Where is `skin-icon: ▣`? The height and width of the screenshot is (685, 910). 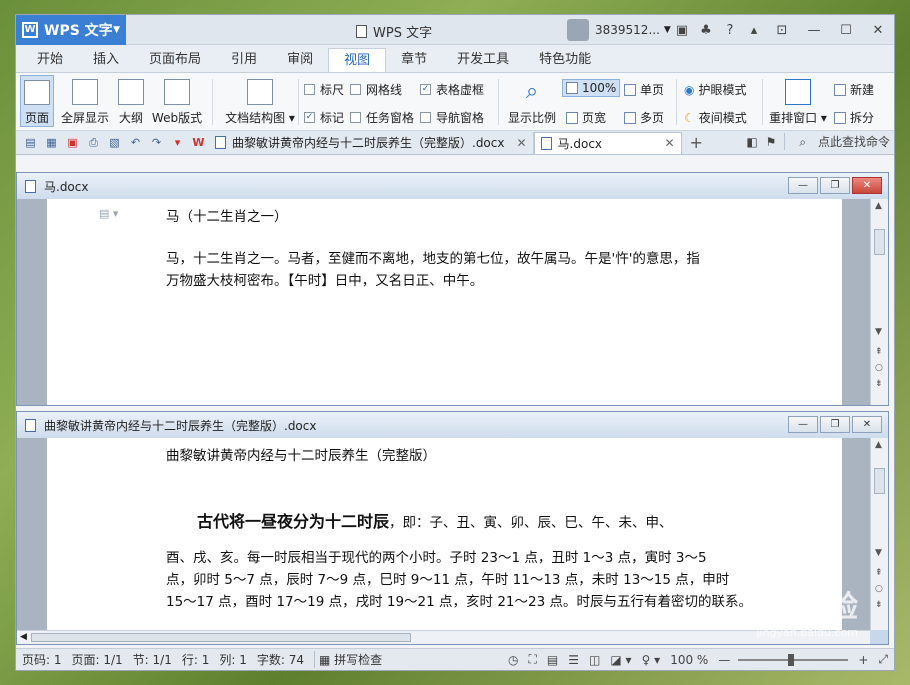
skin-icon: ▣ is located at coordinates (682, 30).